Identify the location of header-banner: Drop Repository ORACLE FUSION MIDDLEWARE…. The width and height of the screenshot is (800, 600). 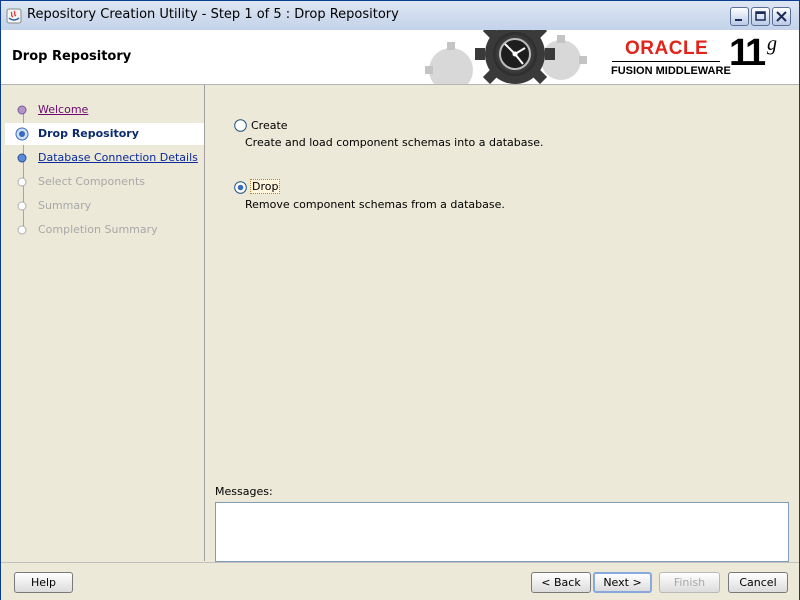
(400, 57).